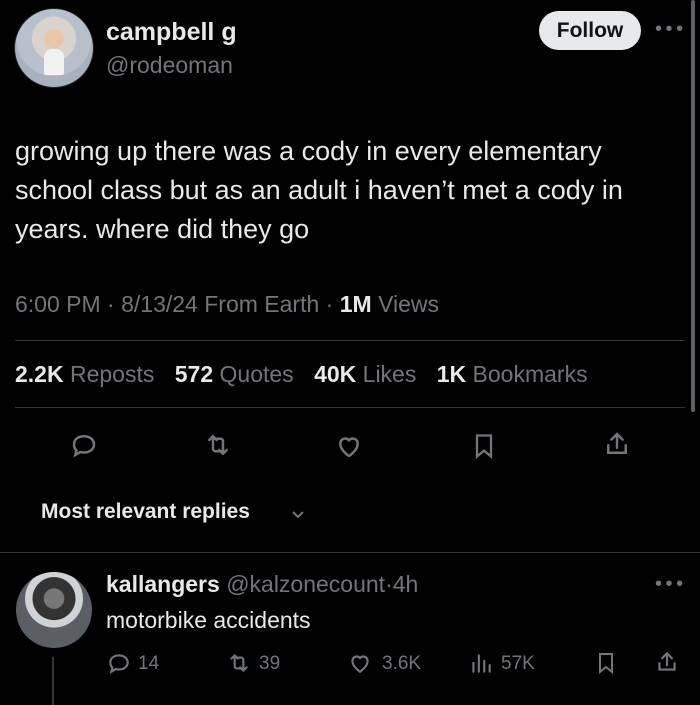 This screenshot has height=705, width=700. What do you see at coordinates (590, 30) in the screenshot?
I see `follow-button: Follow` at bounding box center [590, 30].